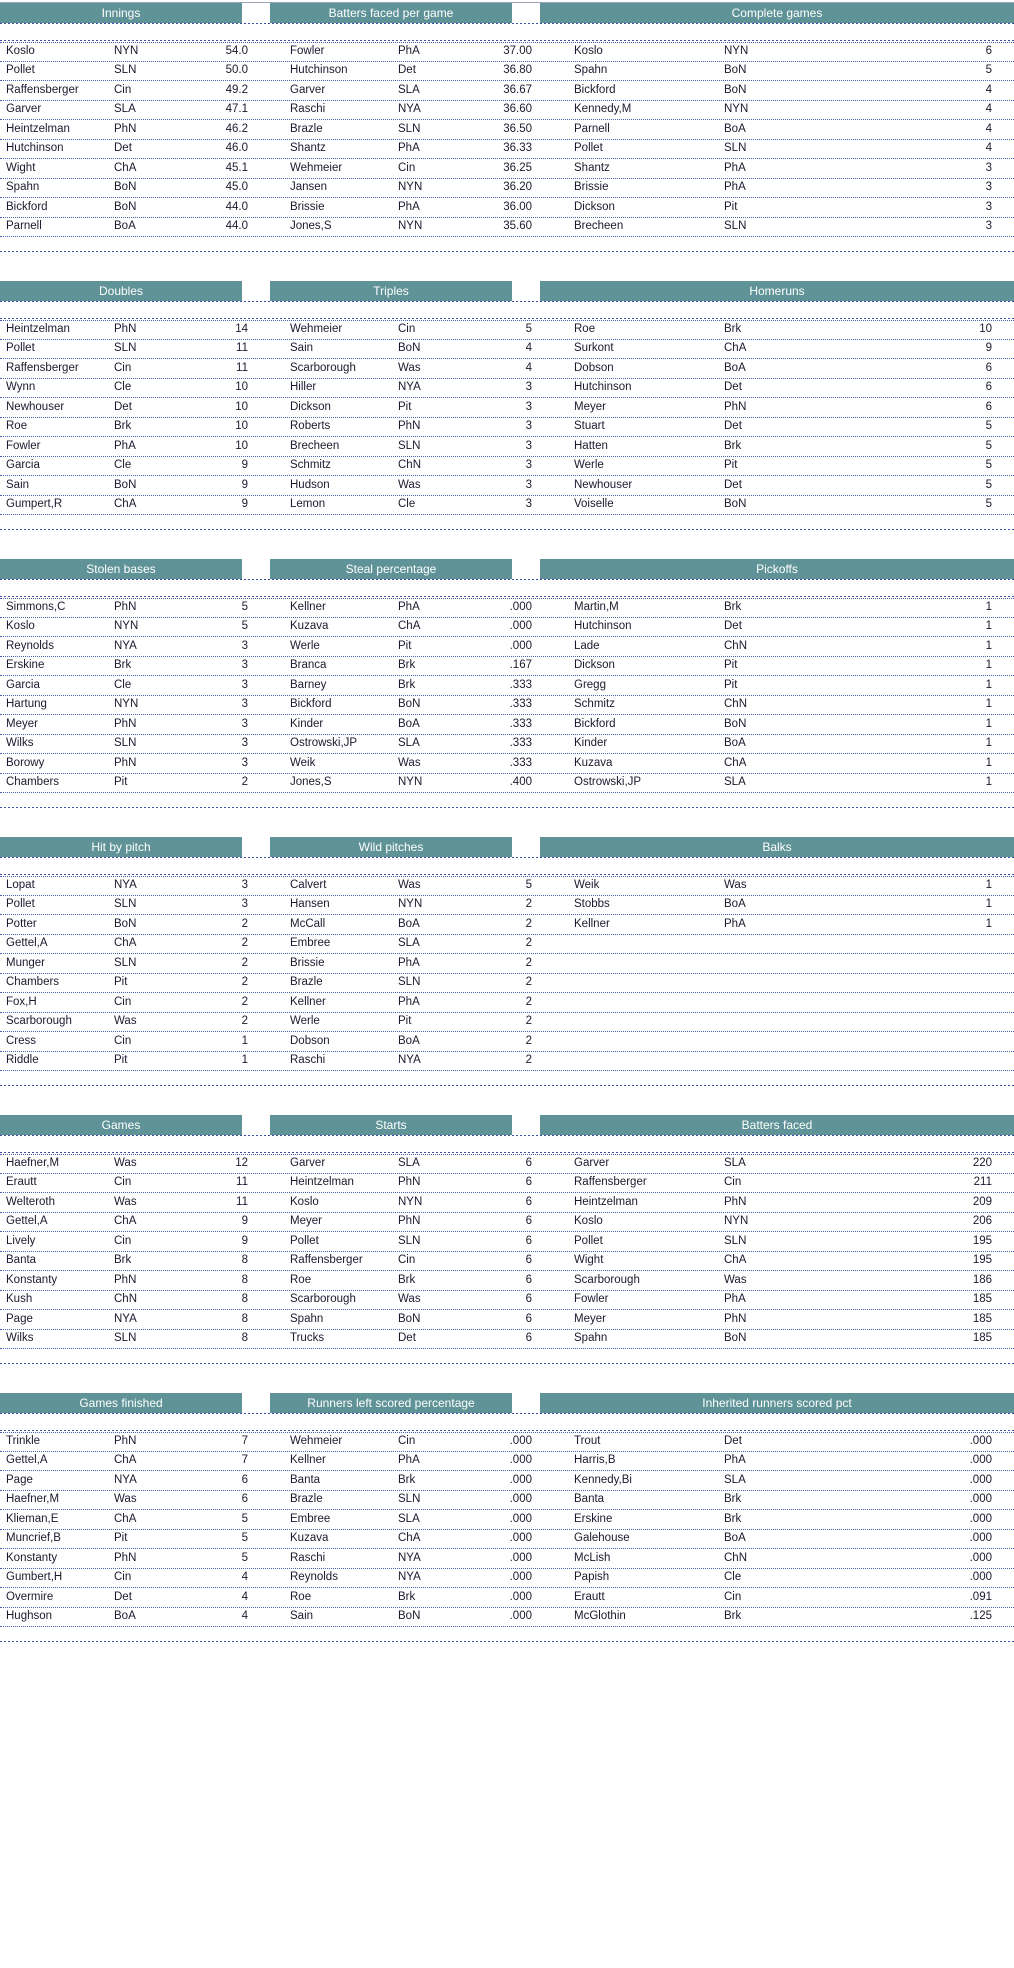 The width and height of the screenshot is (1014, 1968). What do you see at coordinates (409, 762) in the screenshot?
I see `team-code: Was` at bounding box center [409, 762].